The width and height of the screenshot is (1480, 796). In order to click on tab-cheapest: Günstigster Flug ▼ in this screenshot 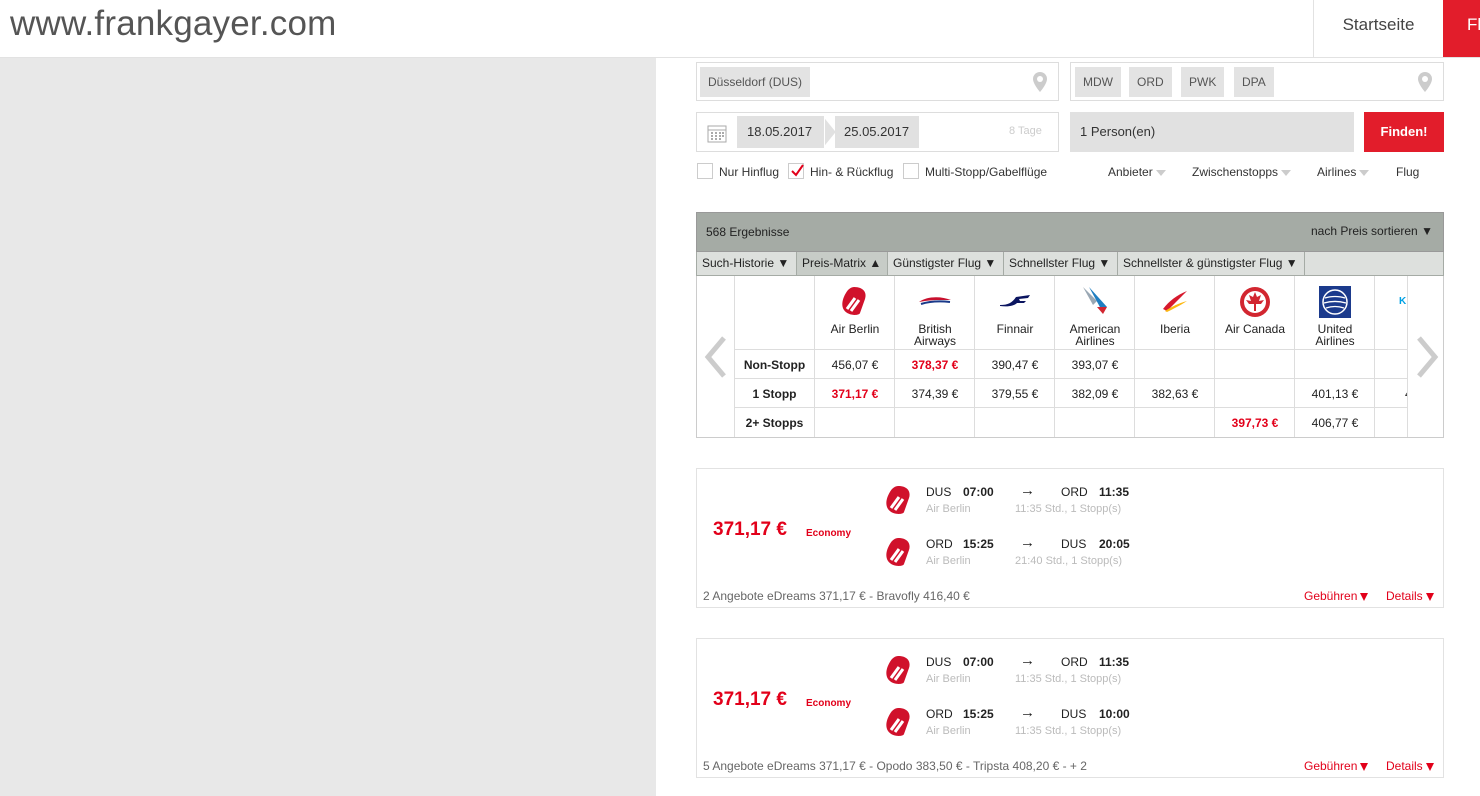, I will do `click(946, 263)`.